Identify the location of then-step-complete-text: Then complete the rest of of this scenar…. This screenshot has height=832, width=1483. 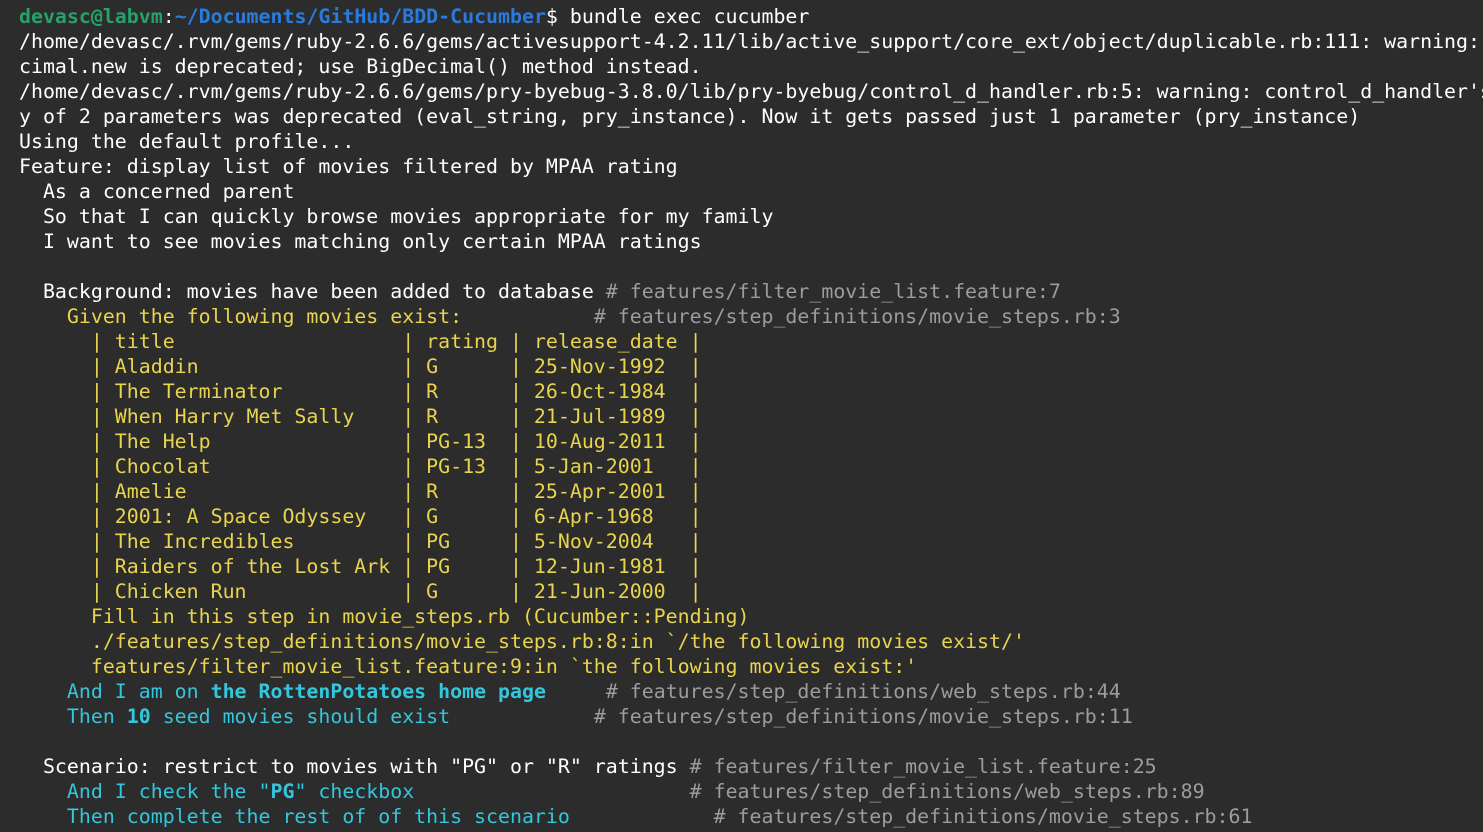
(294, 816).